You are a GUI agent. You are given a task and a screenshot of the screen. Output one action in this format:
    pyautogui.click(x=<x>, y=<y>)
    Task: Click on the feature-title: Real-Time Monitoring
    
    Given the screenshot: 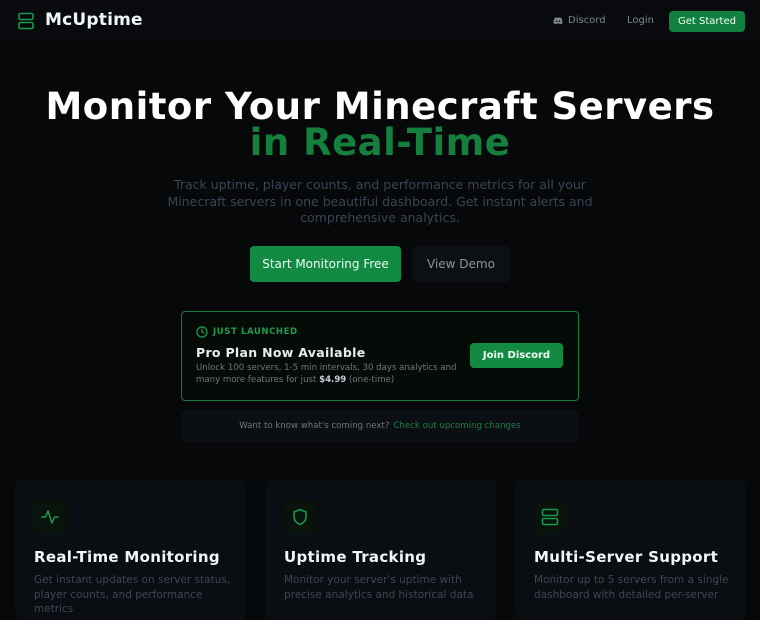 What is the action you would take?
    pyautogui.click(x=127, y=557)
    